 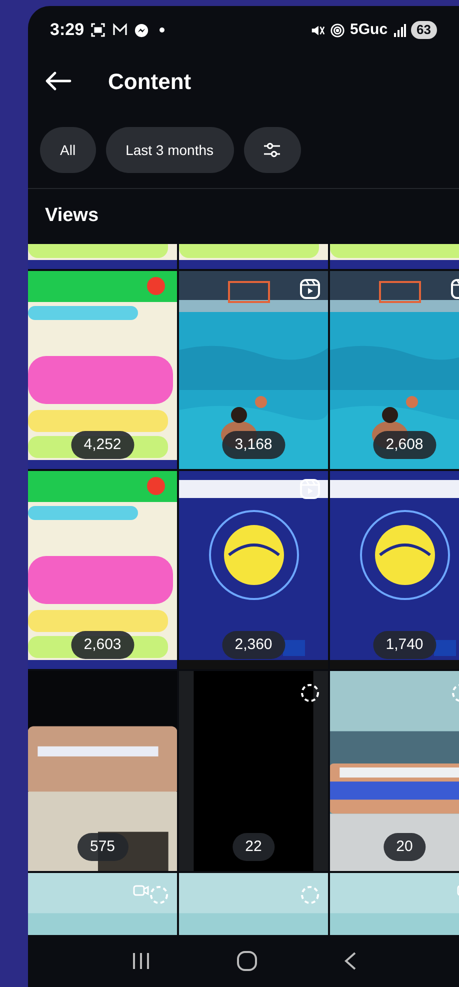 I want to click on filter-chip: Last 3 months, so click(x=170, y=150).